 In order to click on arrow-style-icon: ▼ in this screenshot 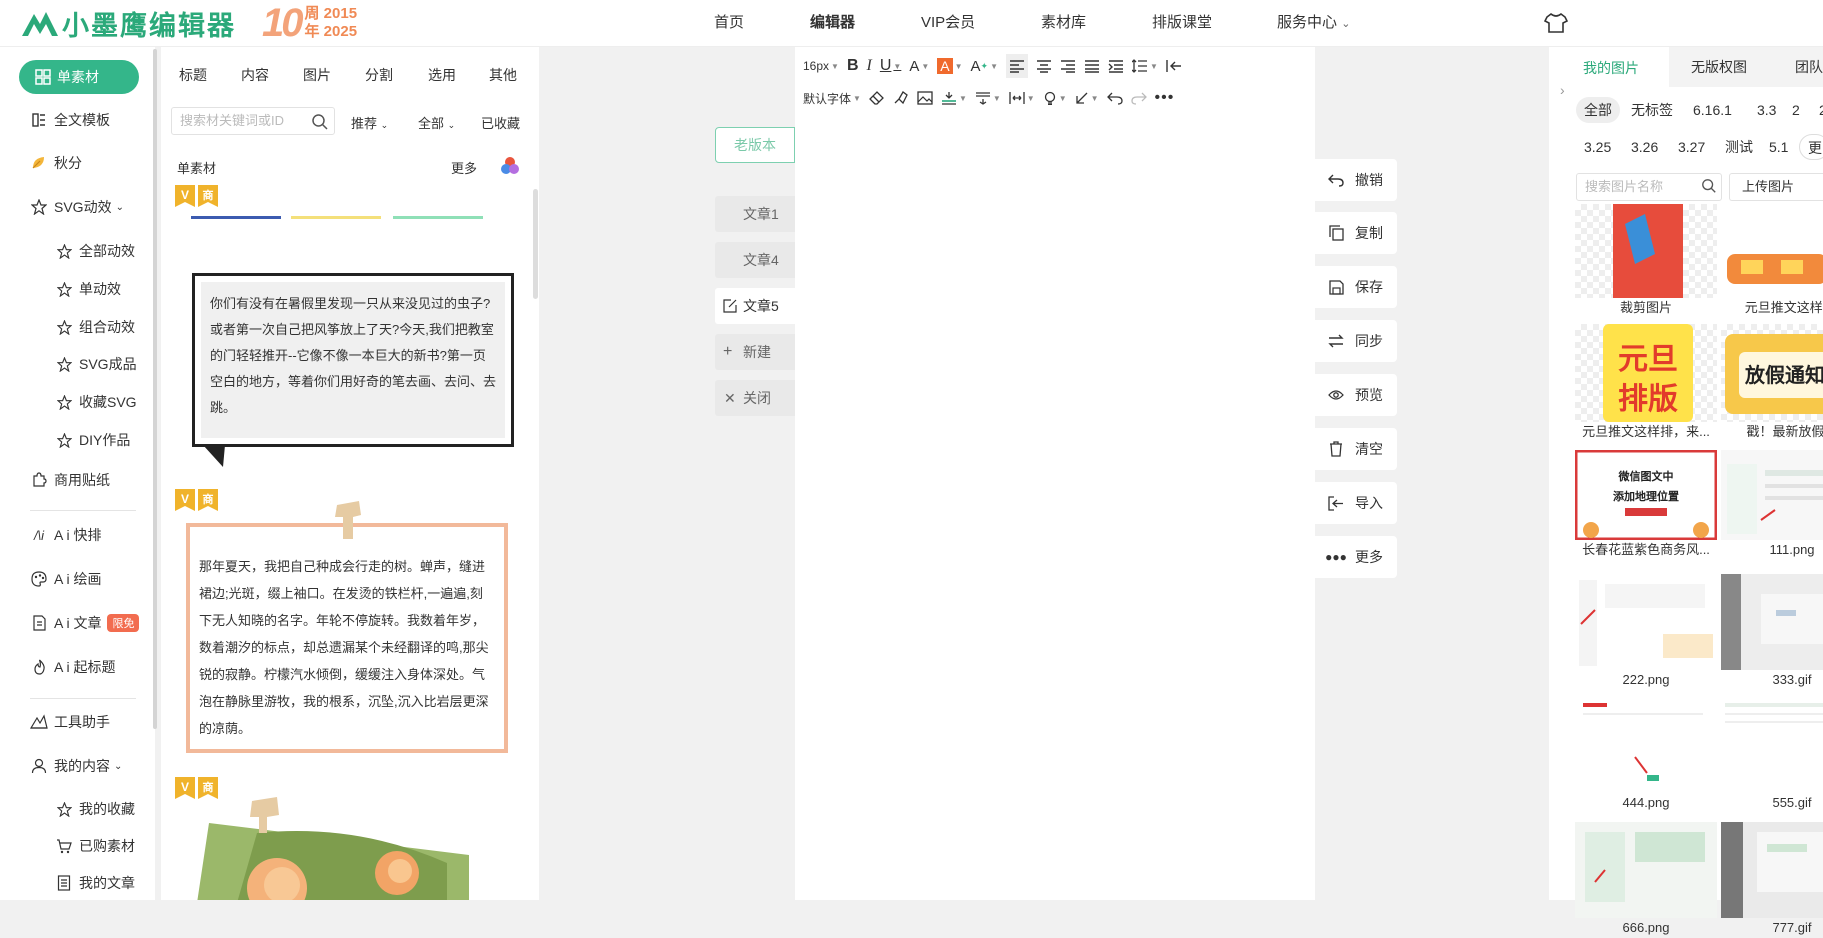, I will do `click(1087, 98)`.